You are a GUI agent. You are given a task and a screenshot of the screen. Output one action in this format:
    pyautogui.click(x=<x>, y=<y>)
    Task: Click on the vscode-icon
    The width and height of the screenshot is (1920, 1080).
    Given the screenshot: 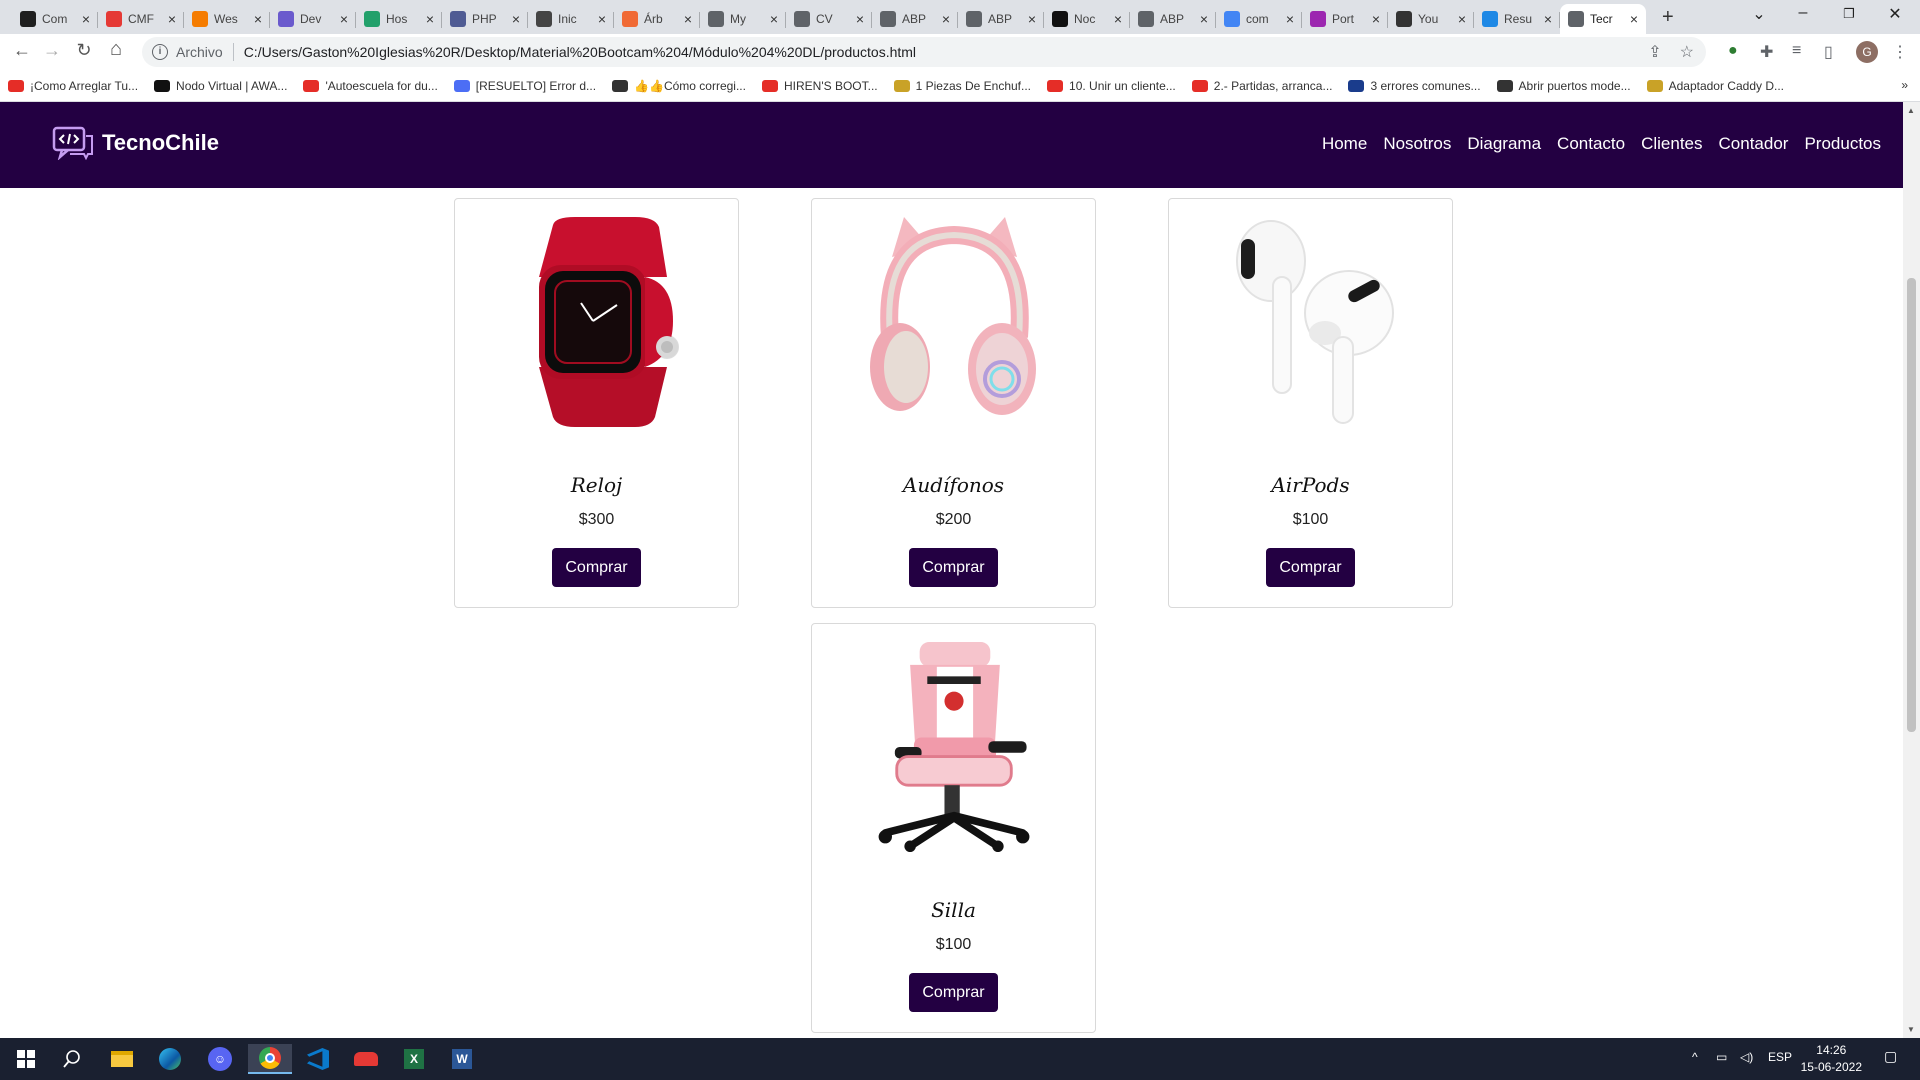 What is the action you would take?
    pyautogui.click(x=318, y=1059)
    